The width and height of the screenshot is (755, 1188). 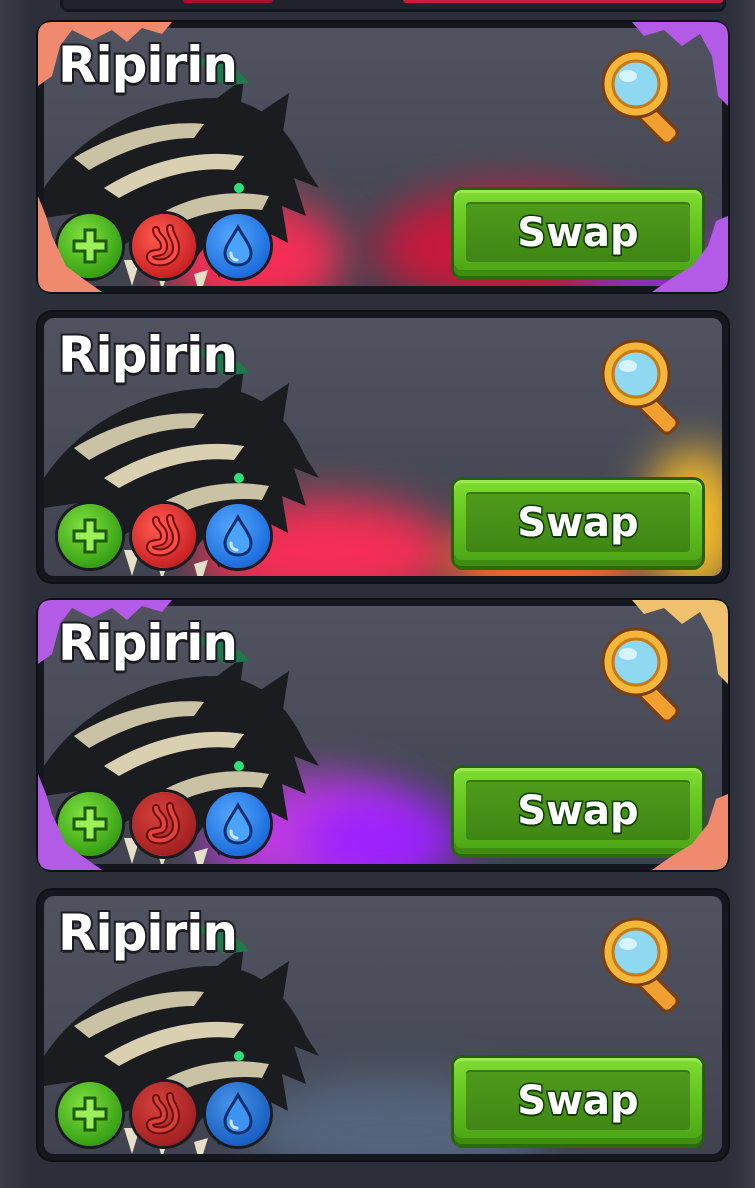 I want to click on previous-card-edge, so click(x=393, y=6).